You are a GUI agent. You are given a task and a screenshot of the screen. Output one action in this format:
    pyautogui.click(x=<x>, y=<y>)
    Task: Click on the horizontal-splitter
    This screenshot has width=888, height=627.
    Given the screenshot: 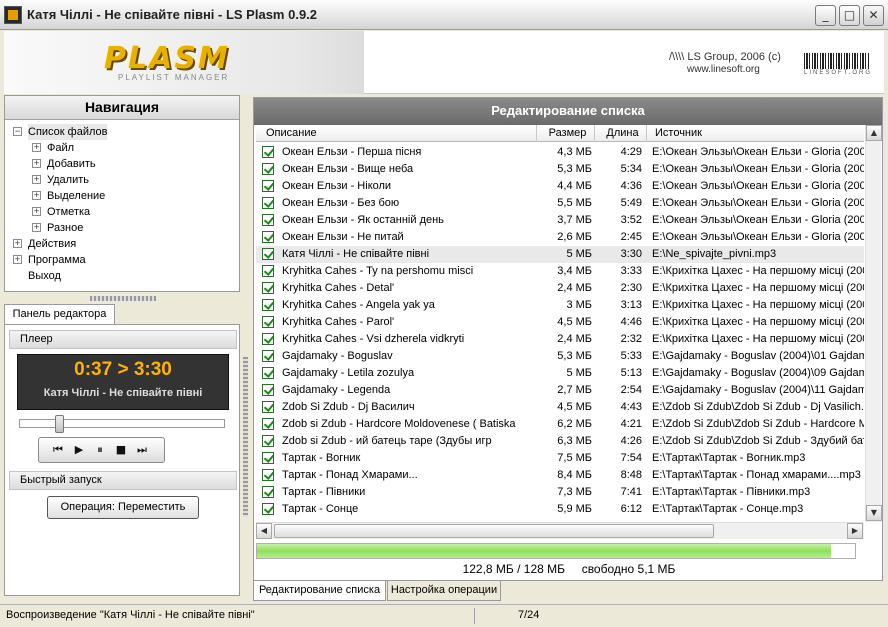 What is the action you would take?
    pyautogui.click(x=123, y=298)
    